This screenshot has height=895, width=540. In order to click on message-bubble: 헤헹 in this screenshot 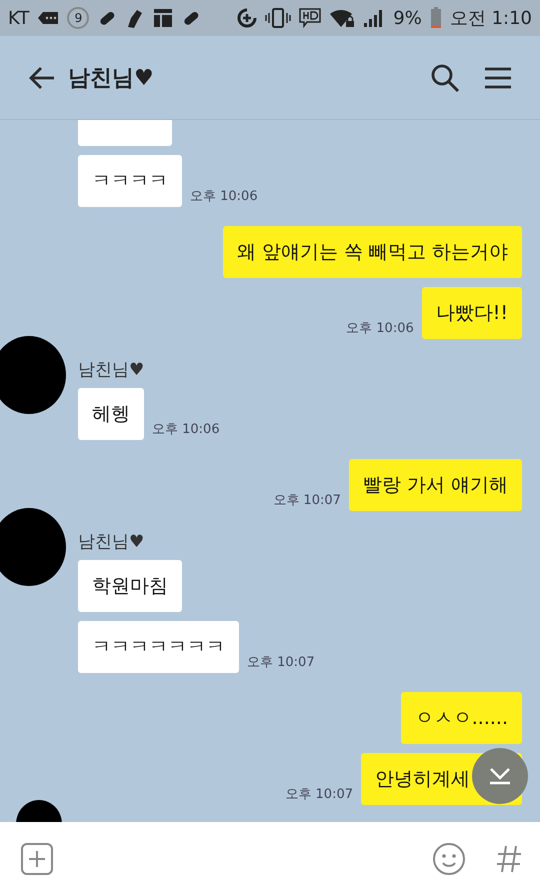, I will do `click(111, 414)`.